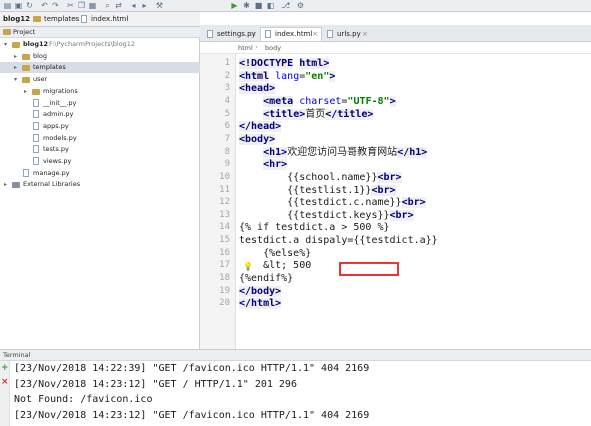  What do you see at coordinates (100, 56) in the screenshot?
I see `tree-item: ▸ blog` at bounding box center [100, 56].